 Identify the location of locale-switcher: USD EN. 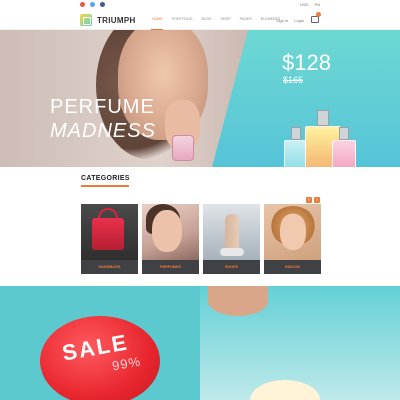
(310, 4).